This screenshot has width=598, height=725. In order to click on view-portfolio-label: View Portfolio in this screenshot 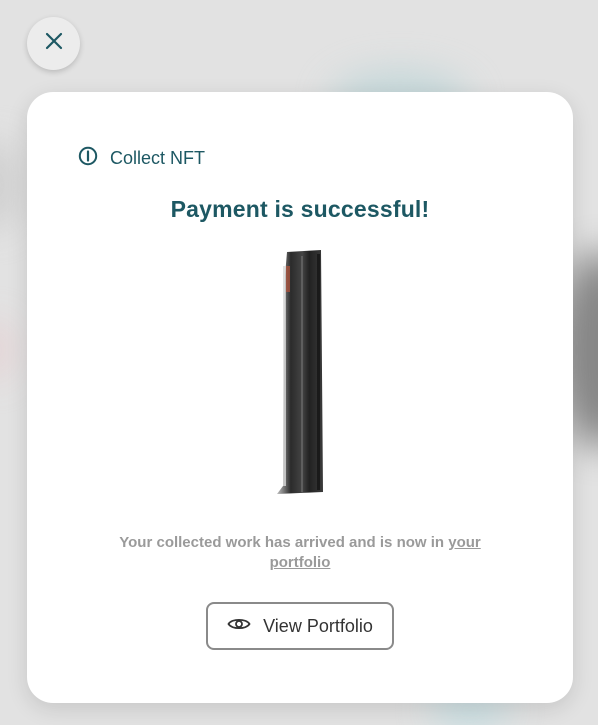, I will do `click(318, 625)`.